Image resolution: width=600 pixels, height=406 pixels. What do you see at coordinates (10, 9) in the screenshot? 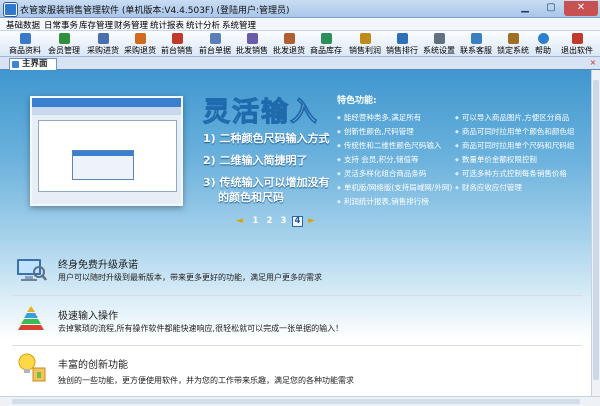
I see `app-icon` at bounding box center [10, 9].